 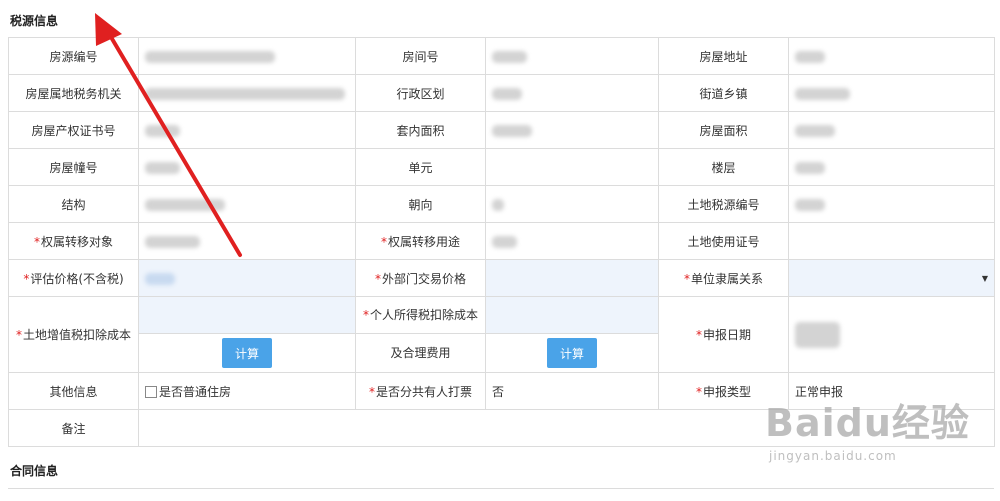 What do you see at coordinates (247, 204) in the screenshot?
I see `value-structure` at bounding box center [247, 204].